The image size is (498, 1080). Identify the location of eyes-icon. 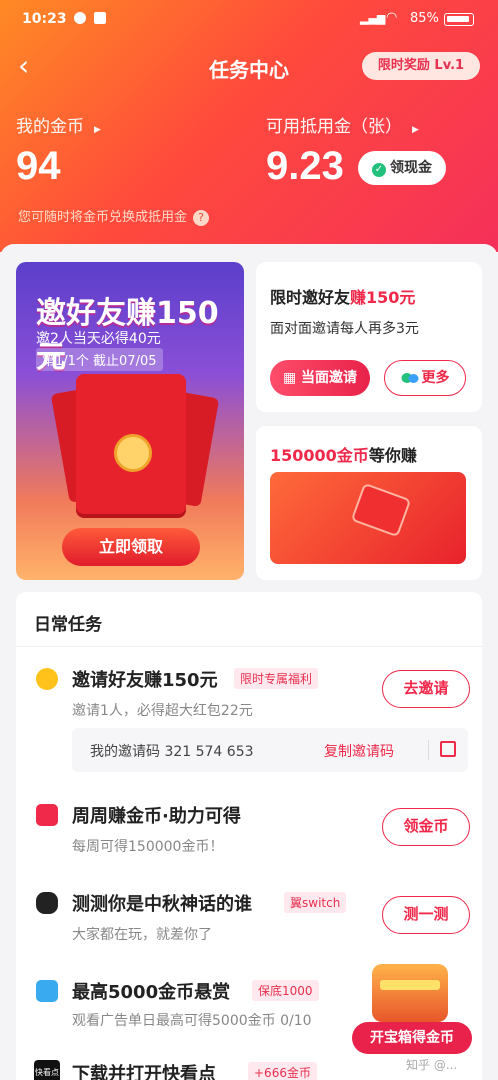
(47, 903).